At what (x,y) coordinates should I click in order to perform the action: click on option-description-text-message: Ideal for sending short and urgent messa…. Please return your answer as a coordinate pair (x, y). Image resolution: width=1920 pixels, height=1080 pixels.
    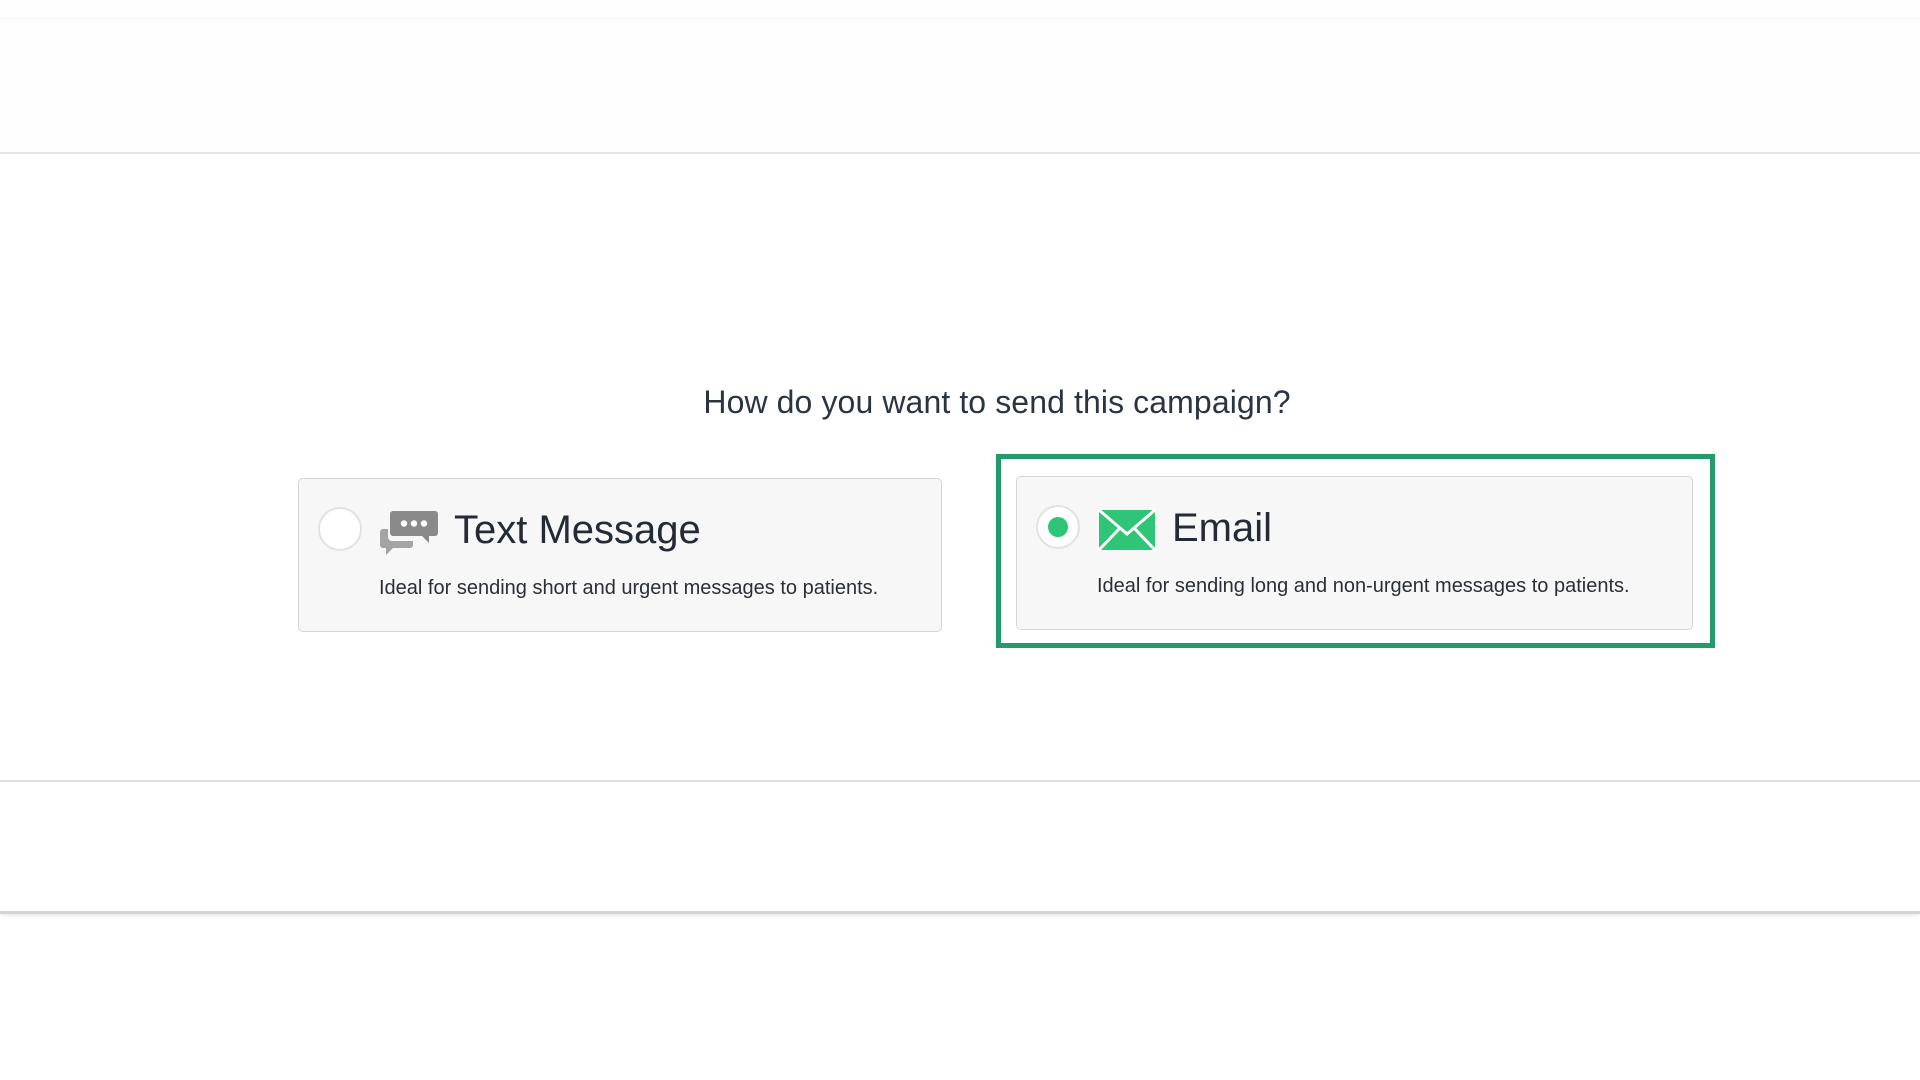
    Looking at the image, I should click on (629, 588).